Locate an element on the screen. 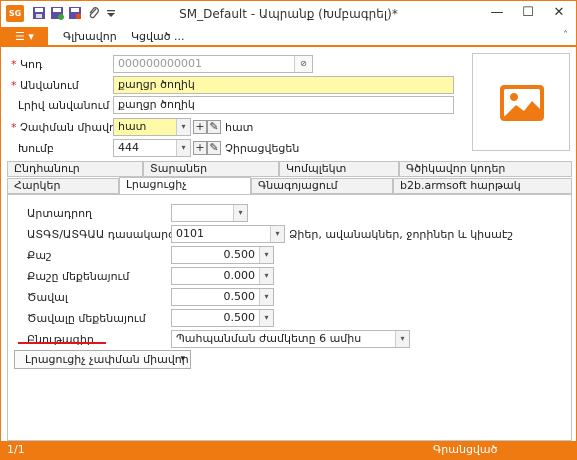 Image resolution: width=577 pixels, height=460 pixels. close-button: ✕ is located at coordinates (559, 13).